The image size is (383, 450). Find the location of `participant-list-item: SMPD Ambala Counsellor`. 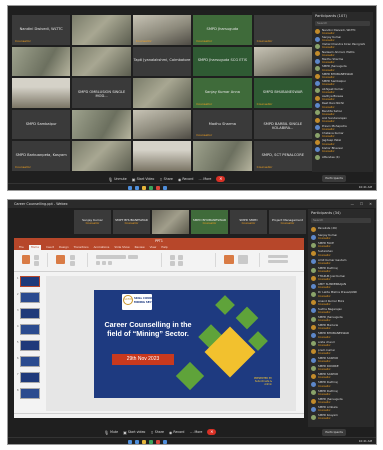

participant-list-item: SMPD Ambala Counsellor is located at coordinates (341, 409).